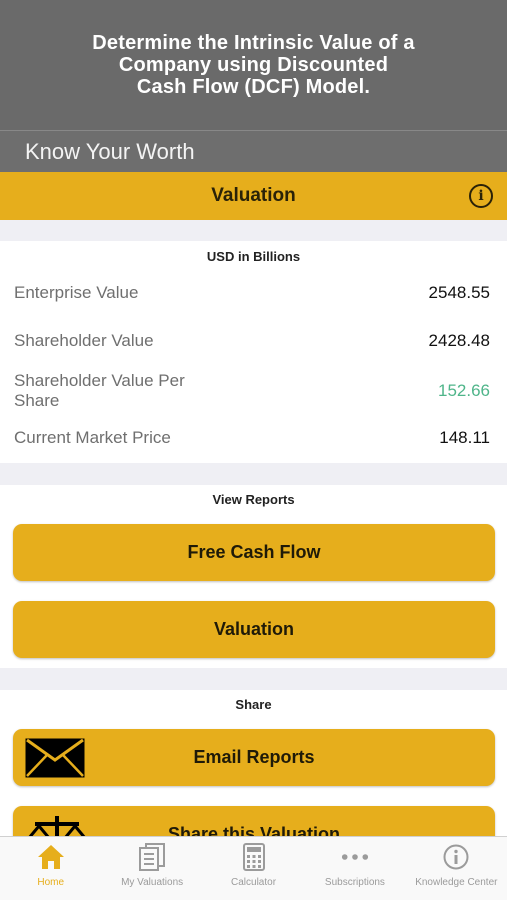  I want to click on envelope-icon, so click(55, 760).